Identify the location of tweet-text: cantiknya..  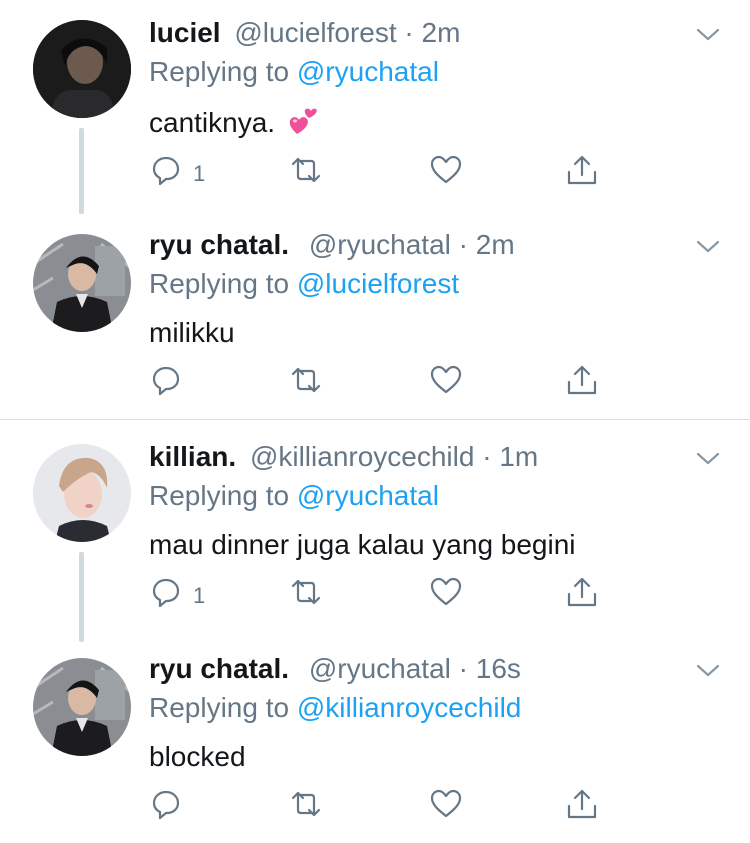
(234, 123).